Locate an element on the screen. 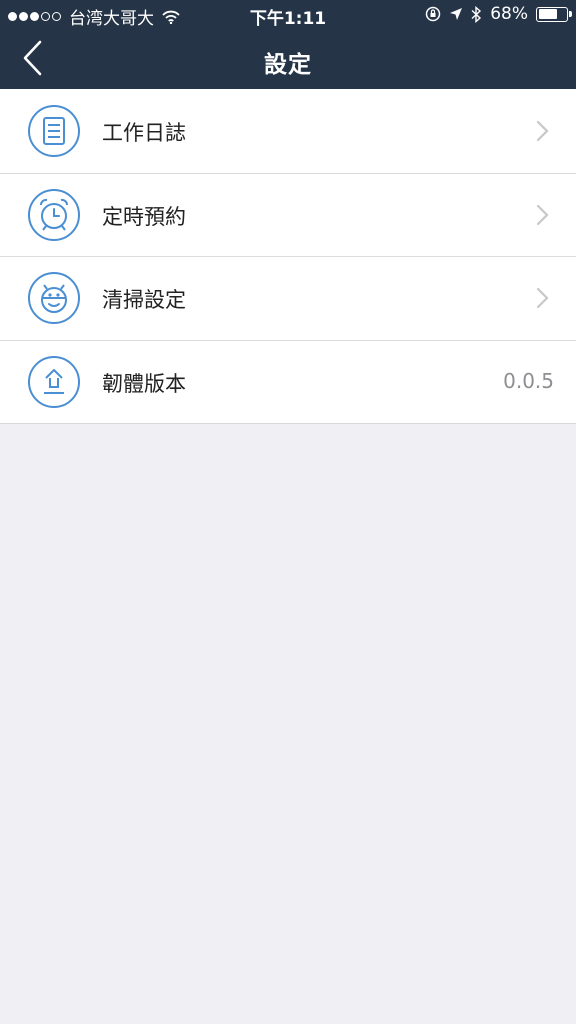 This screenshot has width=576, height=1024. settings-item-cleaning: 清掃設定 is located at coordinates (288, 298).